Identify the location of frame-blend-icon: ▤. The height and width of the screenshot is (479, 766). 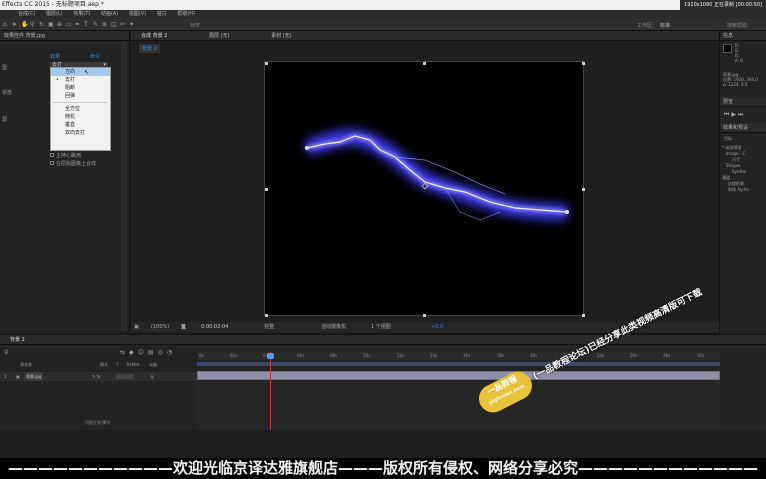
(153, 352).